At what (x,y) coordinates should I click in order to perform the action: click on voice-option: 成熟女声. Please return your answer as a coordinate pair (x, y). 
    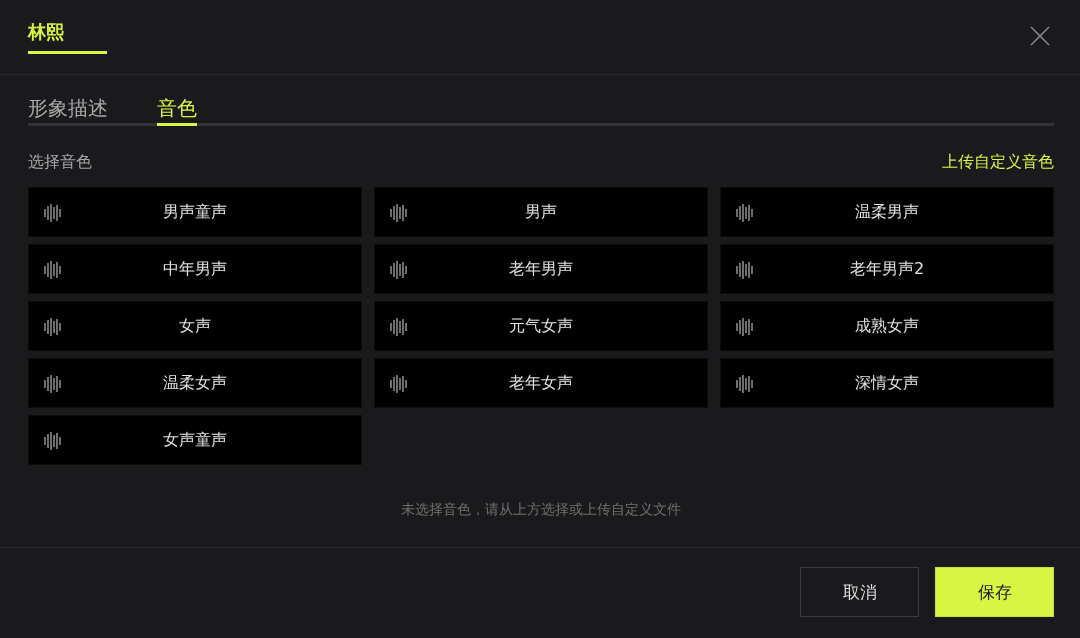
    Looking at the image, I should click on (887, 326).